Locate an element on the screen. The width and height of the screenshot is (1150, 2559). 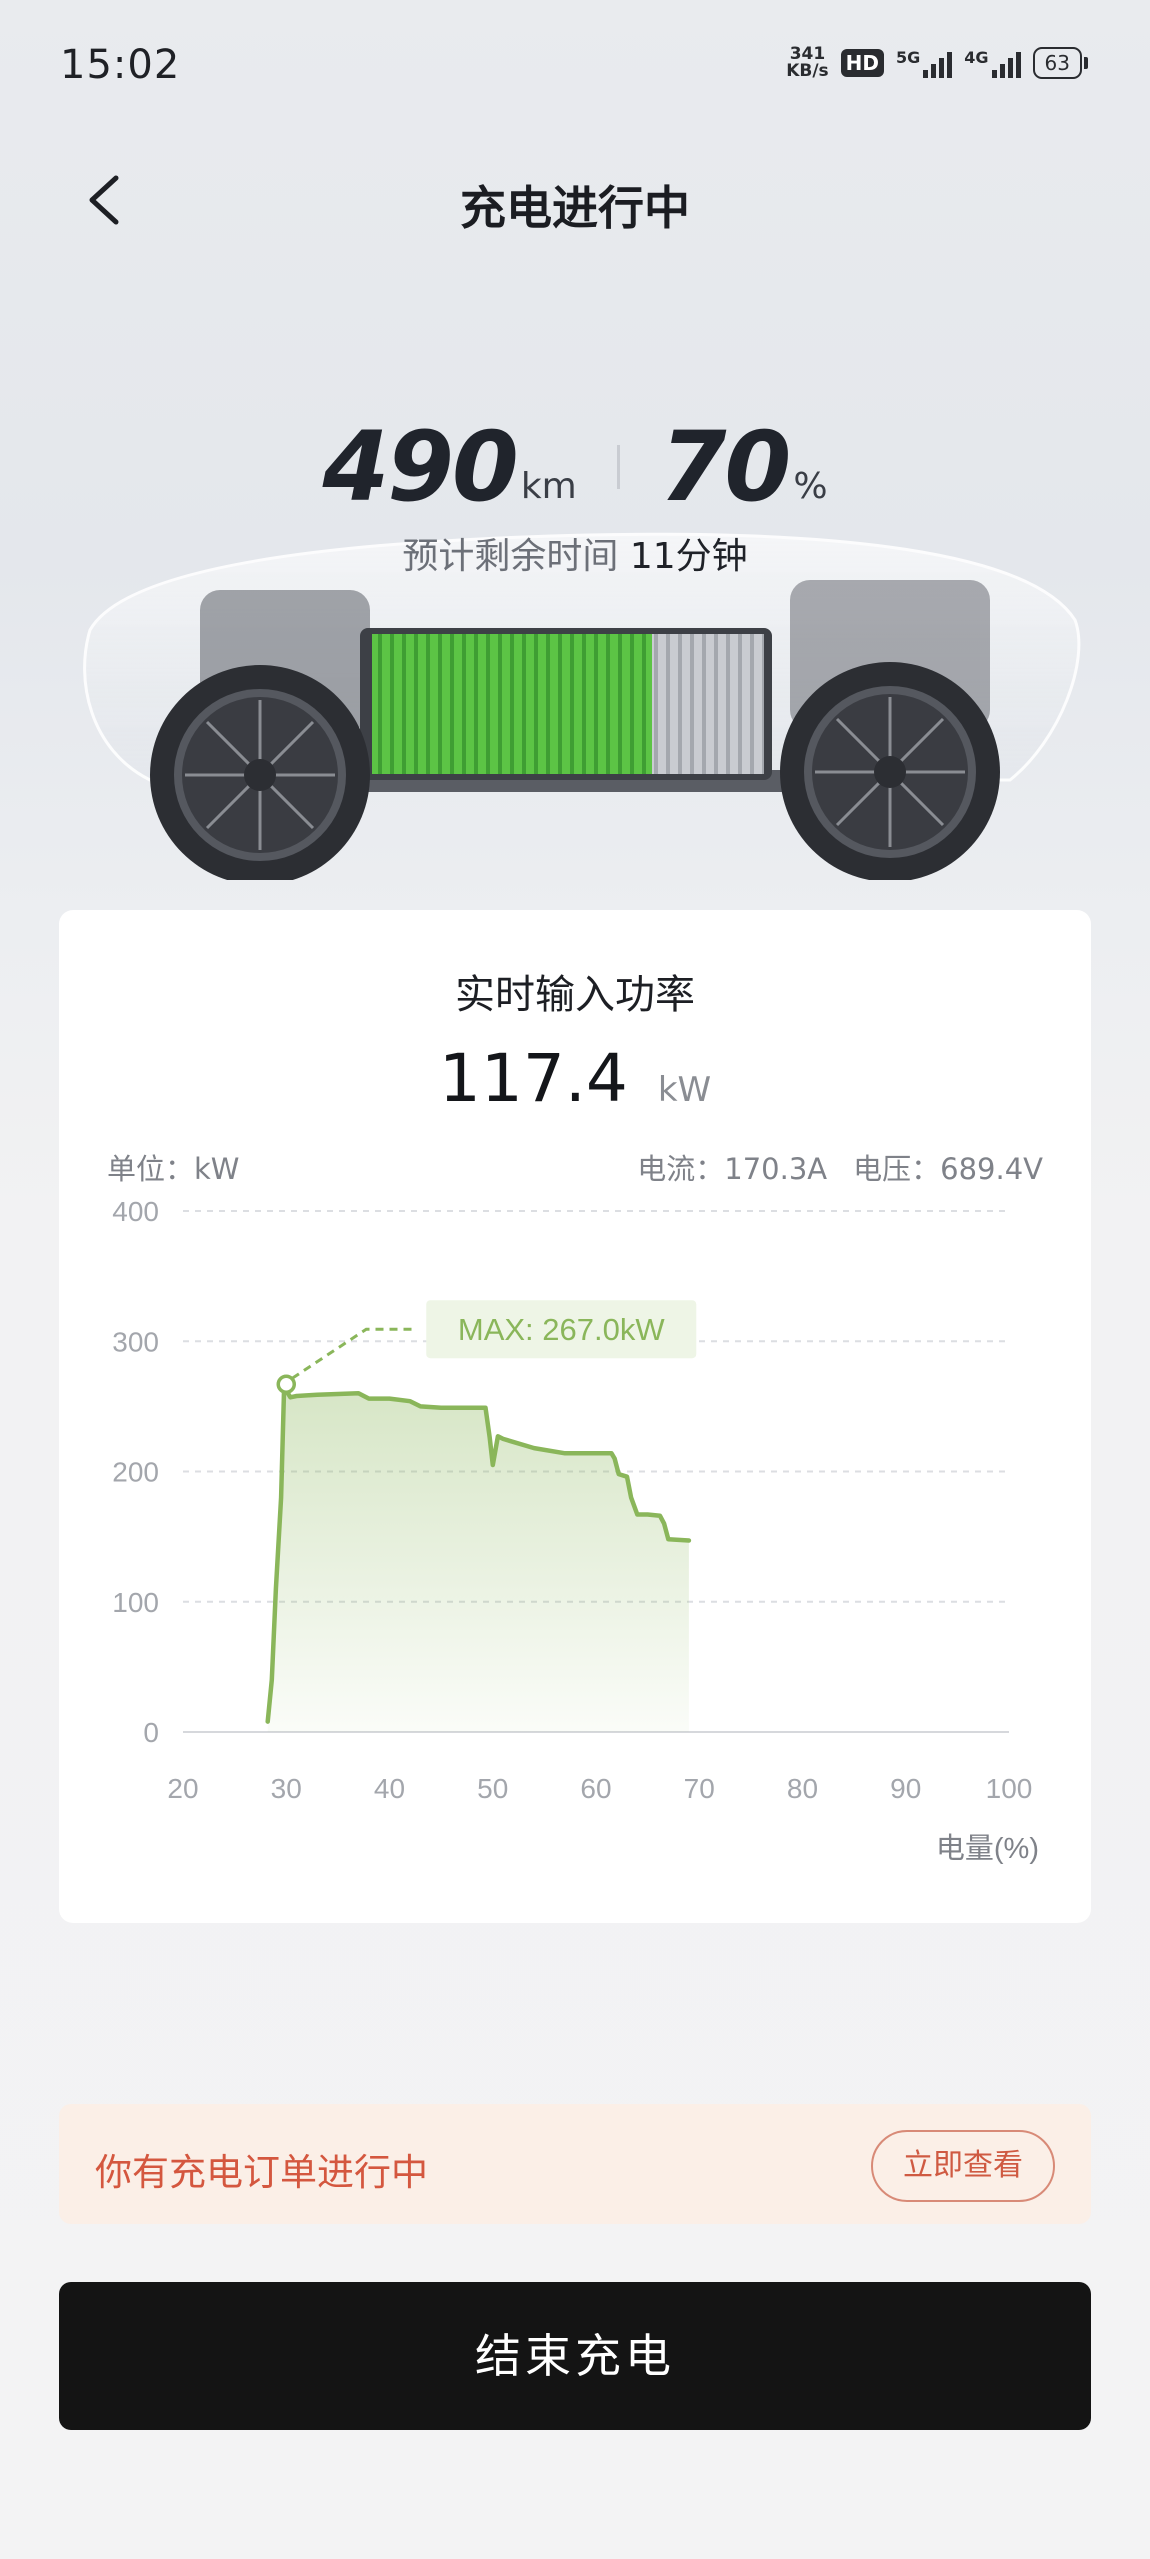
battery-icon: 63 is located at coordinates (1060, 63).